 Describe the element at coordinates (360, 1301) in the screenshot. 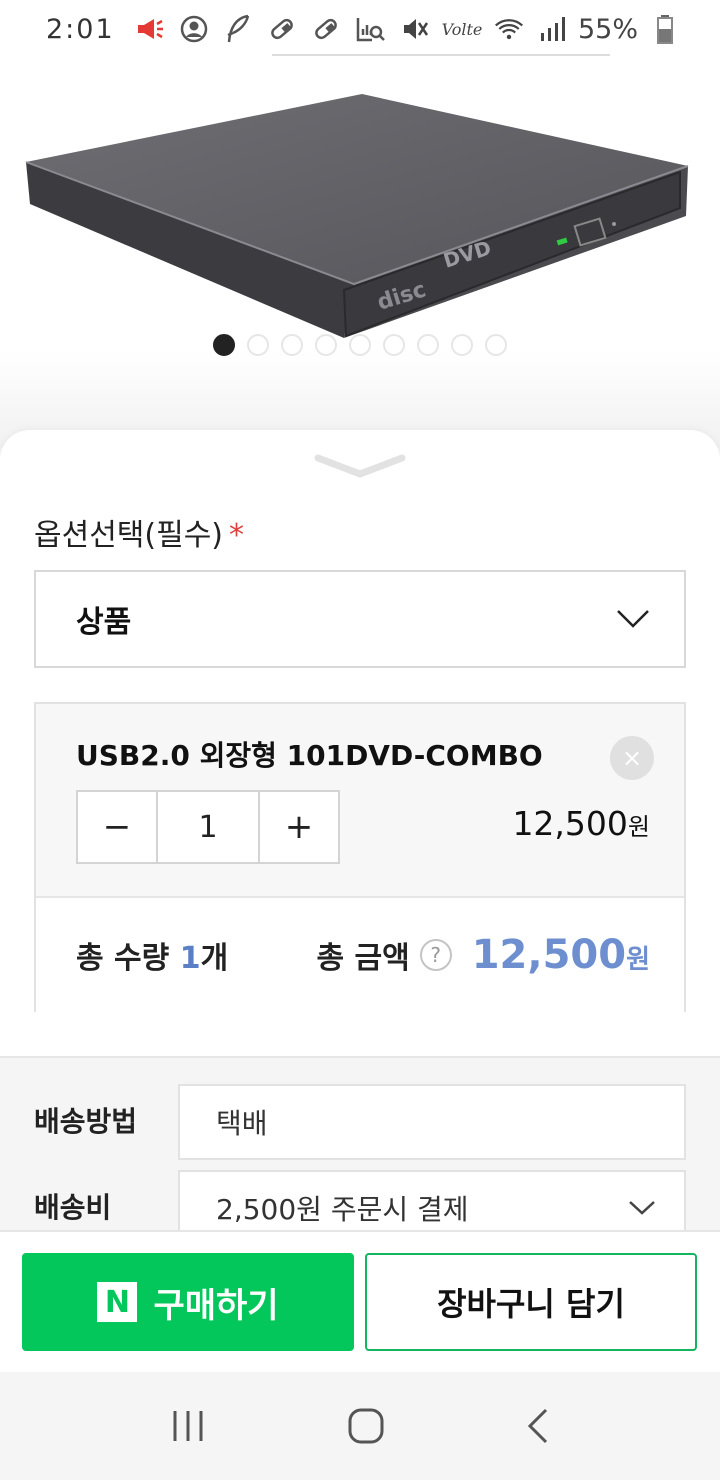

I see `action-bar: N 구매하기 장바구니 담기` at that location.